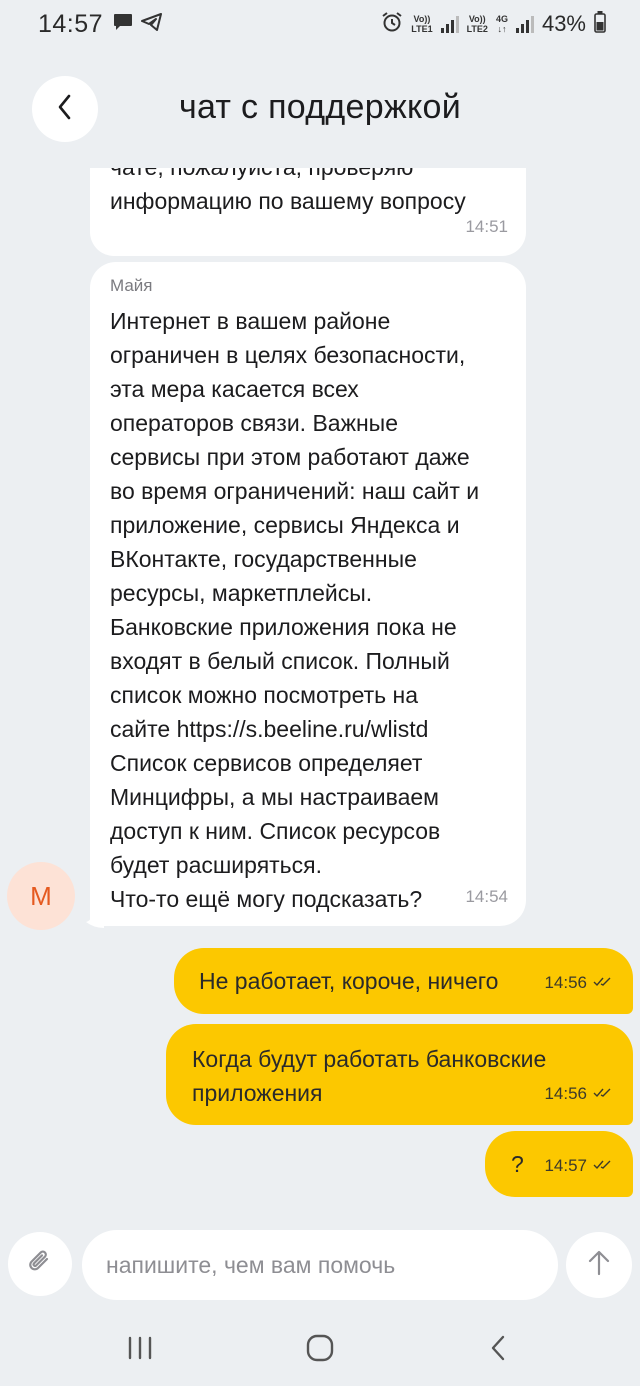 This screenshot has height=1386, width=640. I want to click on paperclip-icon, so click(40, 1264).